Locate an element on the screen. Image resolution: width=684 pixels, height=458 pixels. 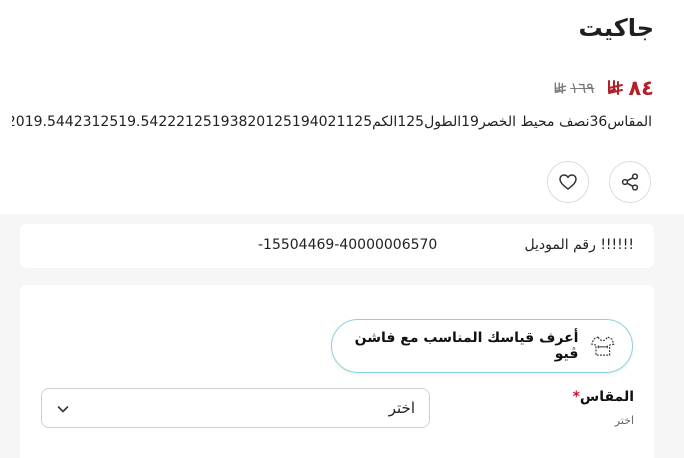
model-number-card: !!!!!! رقم الموديل -15504469-40000006570 is located at coordinates (337, 246).